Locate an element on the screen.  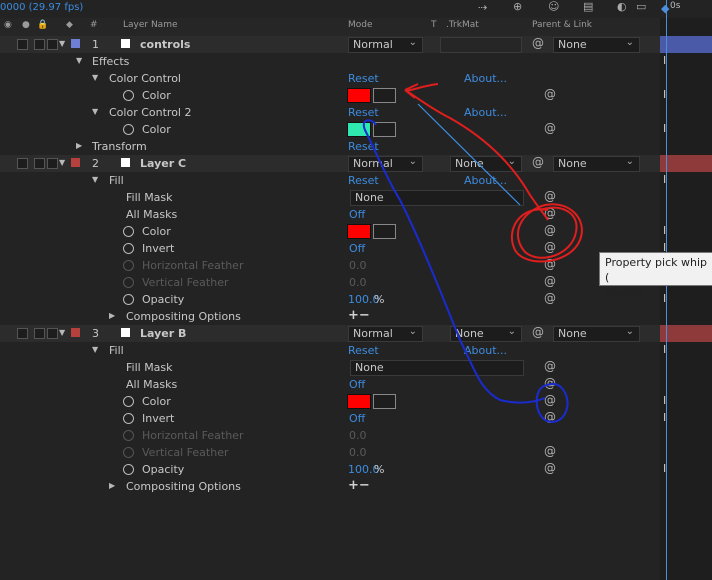
header-trkmat: .TrkMat is located at coordinates (462, 25).